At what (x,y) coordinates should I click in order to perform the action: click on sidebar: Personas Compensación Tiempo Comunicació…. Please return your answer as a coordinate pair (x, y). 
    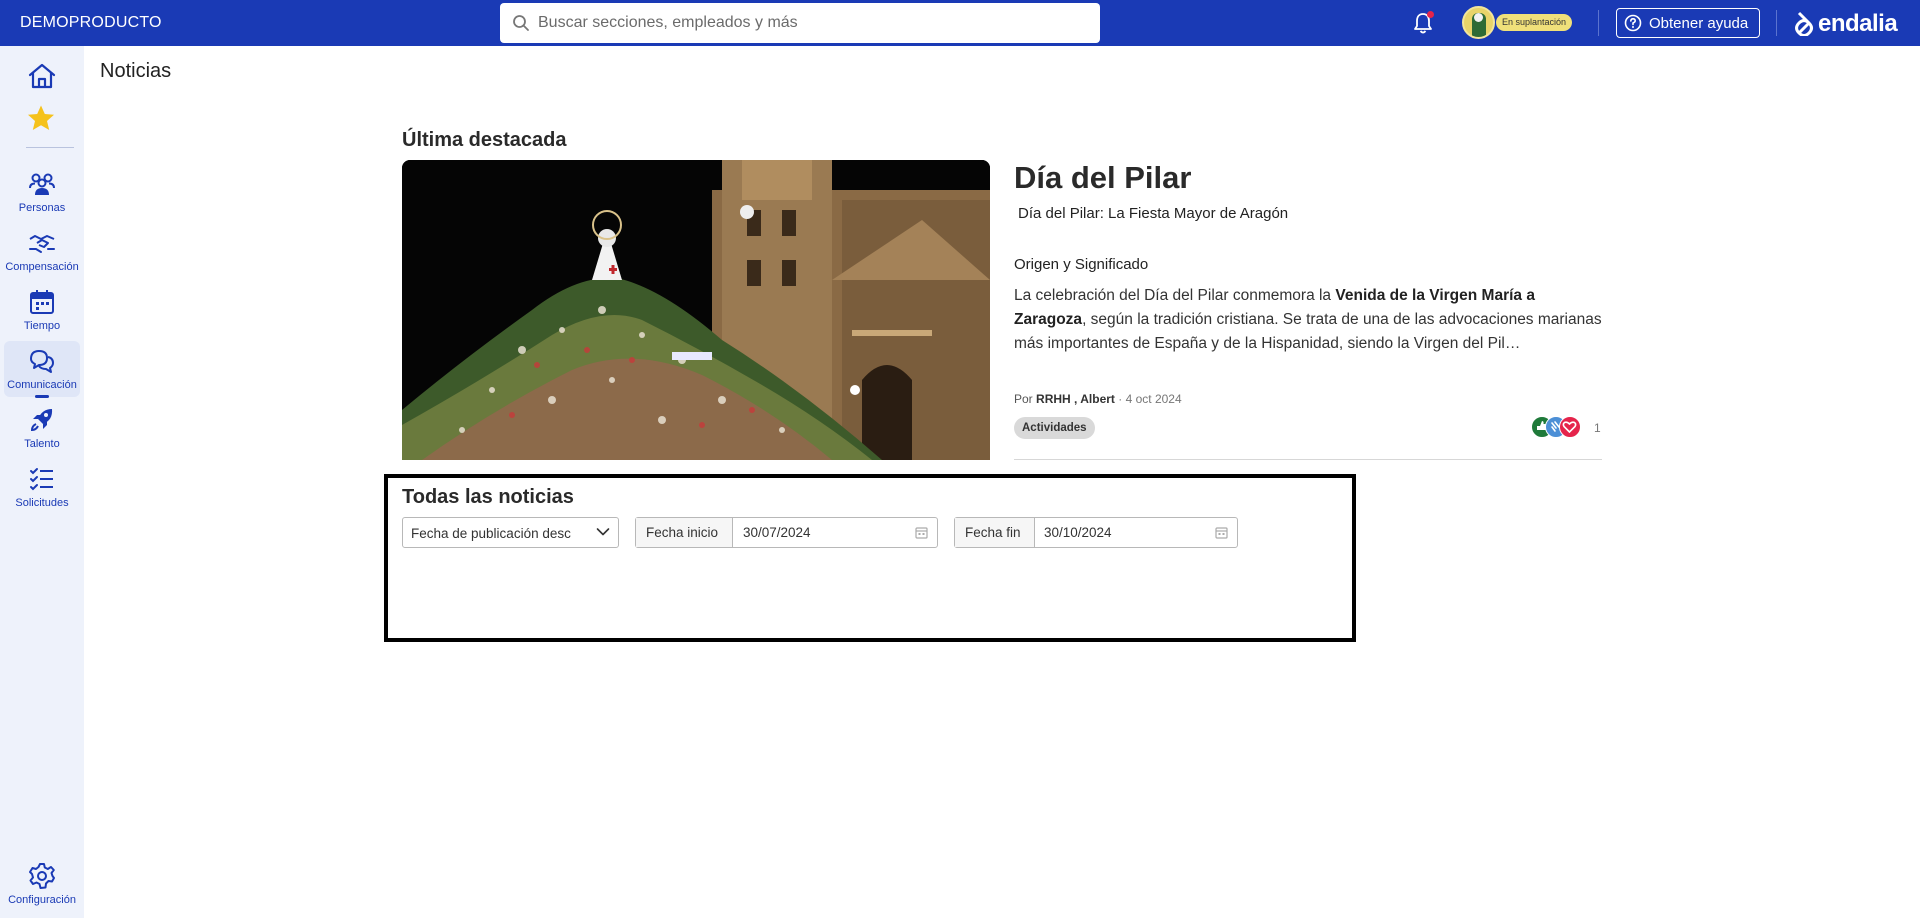
    Looking at the image, I should click on (42, 482).